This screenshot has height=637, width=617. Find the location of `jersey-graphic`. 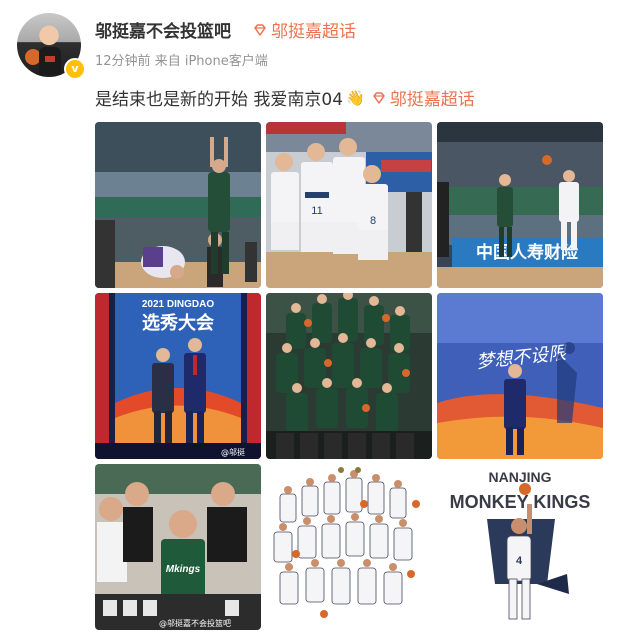

jersey-graphic is located at coordinates (50, 61).